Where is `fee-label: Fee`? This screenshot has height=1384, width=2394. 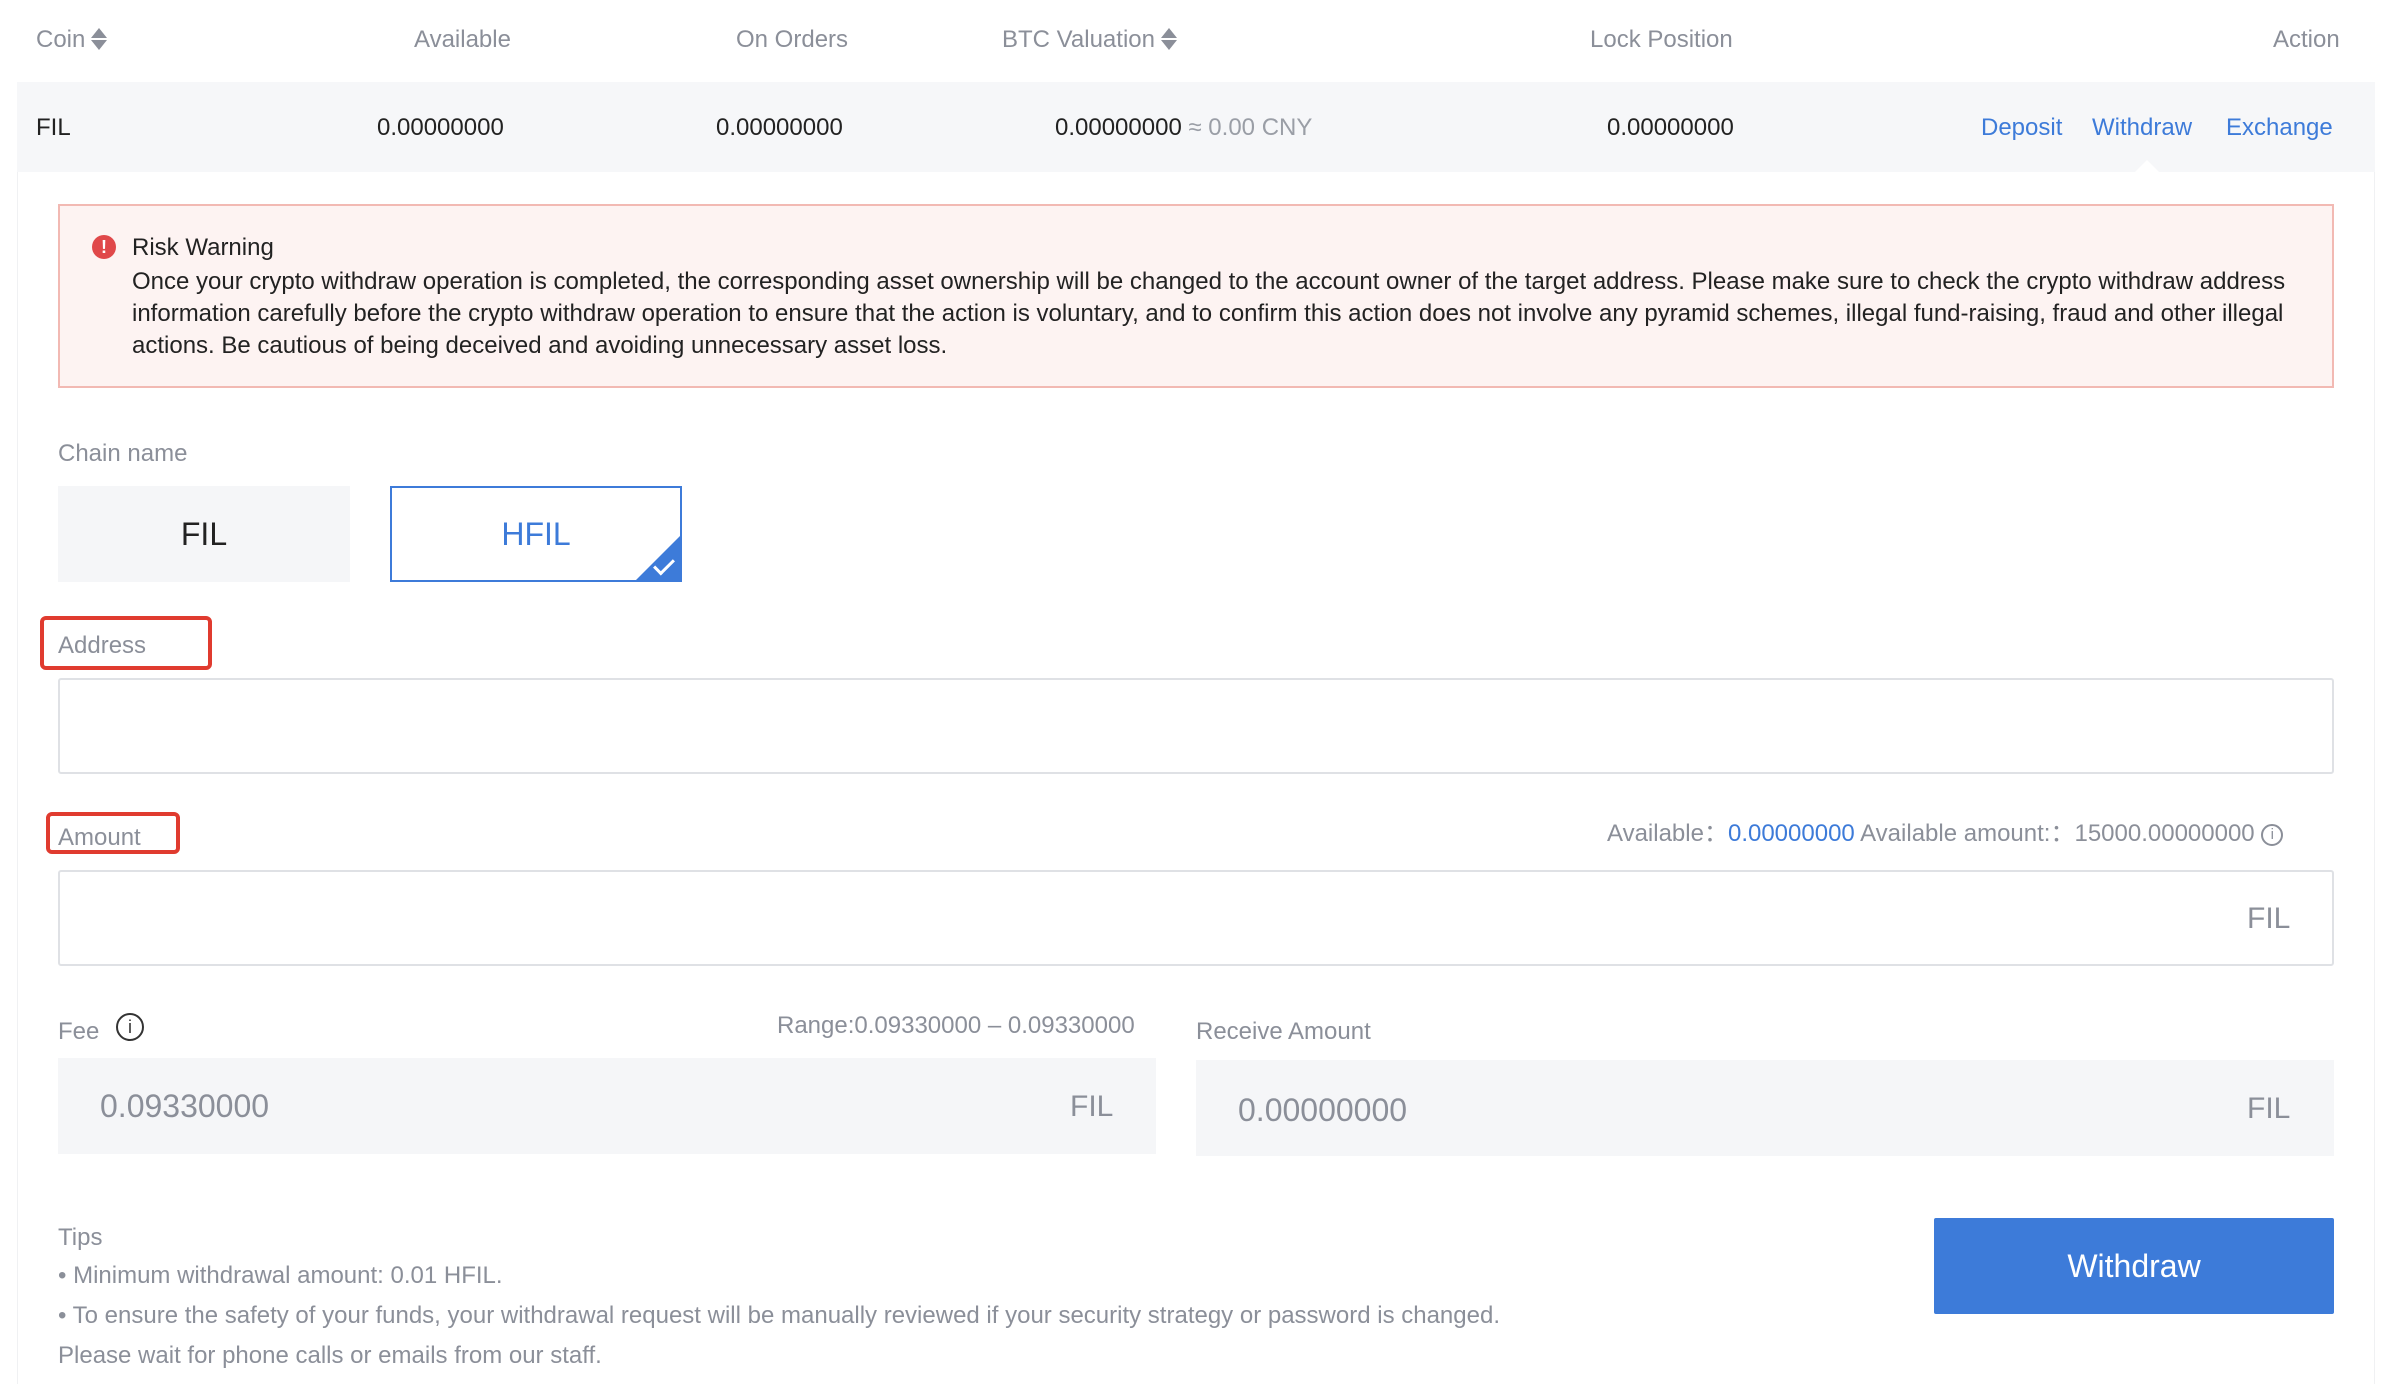
fee-label: Fee is located at coordinates (79, 1031).